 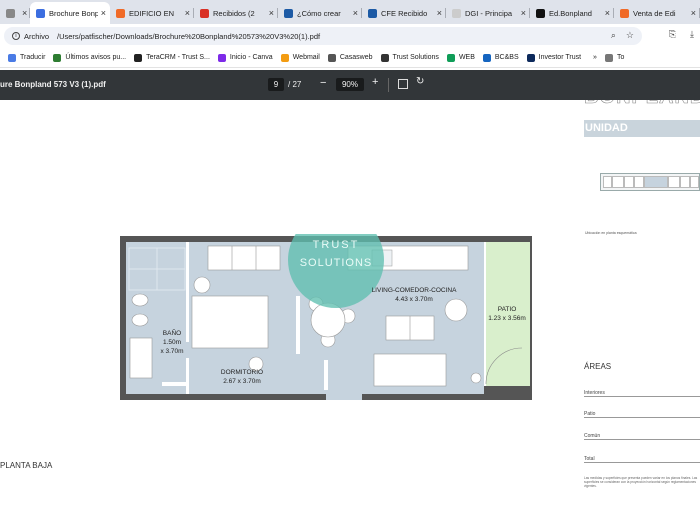 I want to click on dgi-icon, so click(x=456, y=13).